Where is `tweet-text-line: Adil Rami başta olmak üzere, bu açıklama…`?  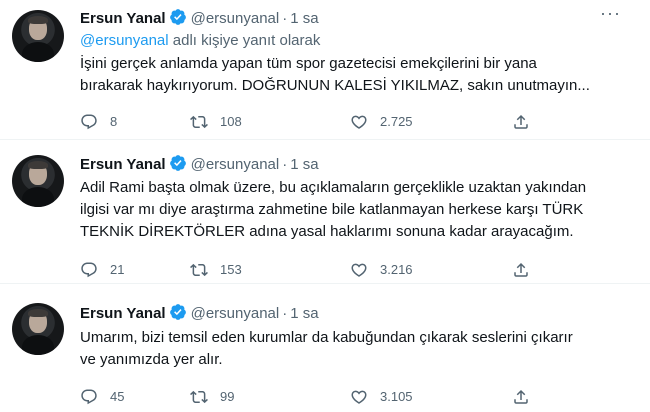
tweet-text-line: Adil Rami başta olmak üzere, bu açıklama… is located at coordinates (333, 187).